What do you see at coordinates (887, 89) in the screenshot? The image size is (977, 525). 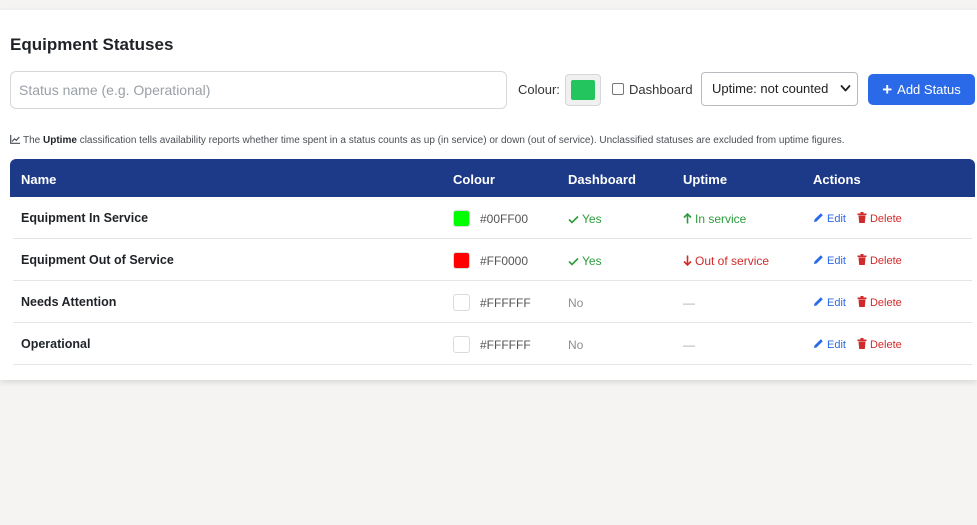 I see `plus-icon: +` at bounding box center [887, 89].